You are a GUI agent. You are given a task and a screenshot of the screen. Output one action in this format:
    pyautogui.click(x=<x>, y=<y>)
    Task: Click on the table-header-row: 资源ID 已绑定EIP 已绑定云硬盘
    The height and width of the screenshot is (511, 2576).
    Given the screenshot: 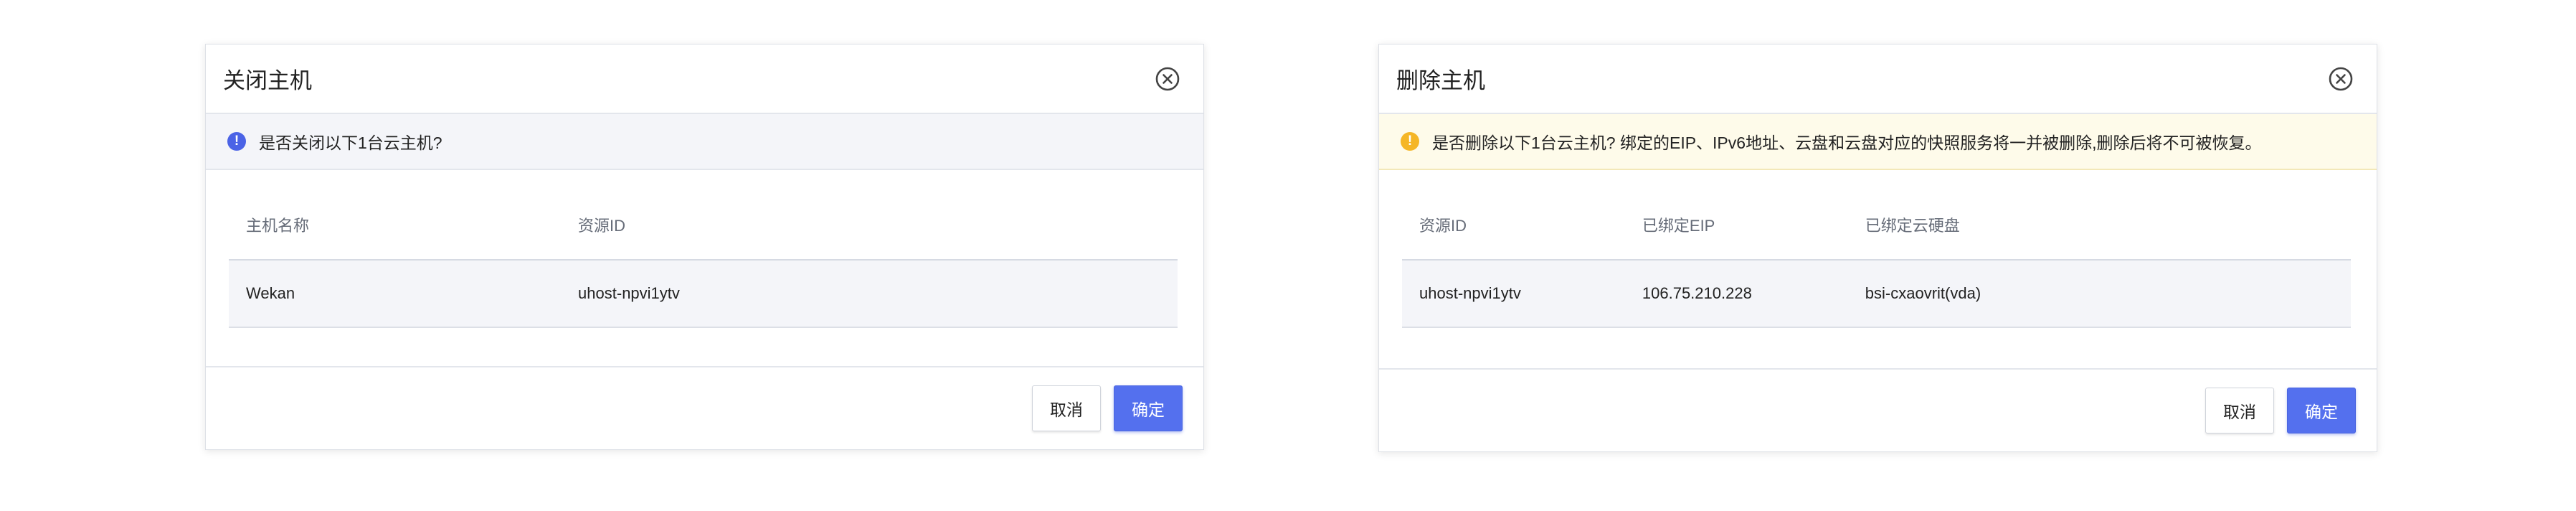 What is the action you would take?
    pyautogui.click(x=1876, y=215)
    